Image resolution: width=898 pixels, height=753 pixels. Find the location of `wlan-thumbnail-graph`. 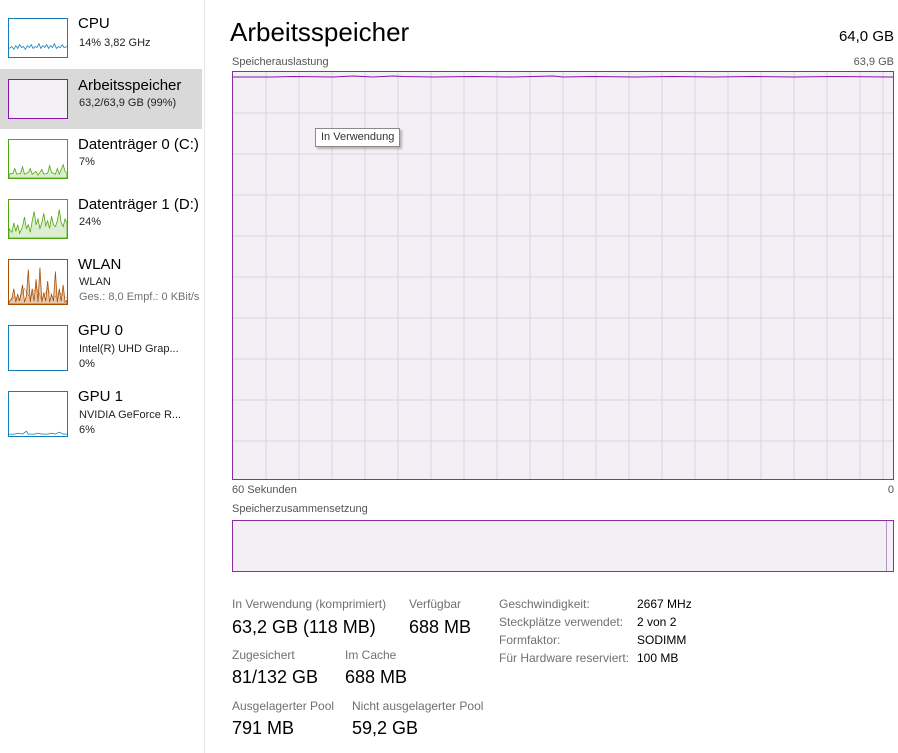

wlan-thumbnail-graph is located at coordinates (38, 282).